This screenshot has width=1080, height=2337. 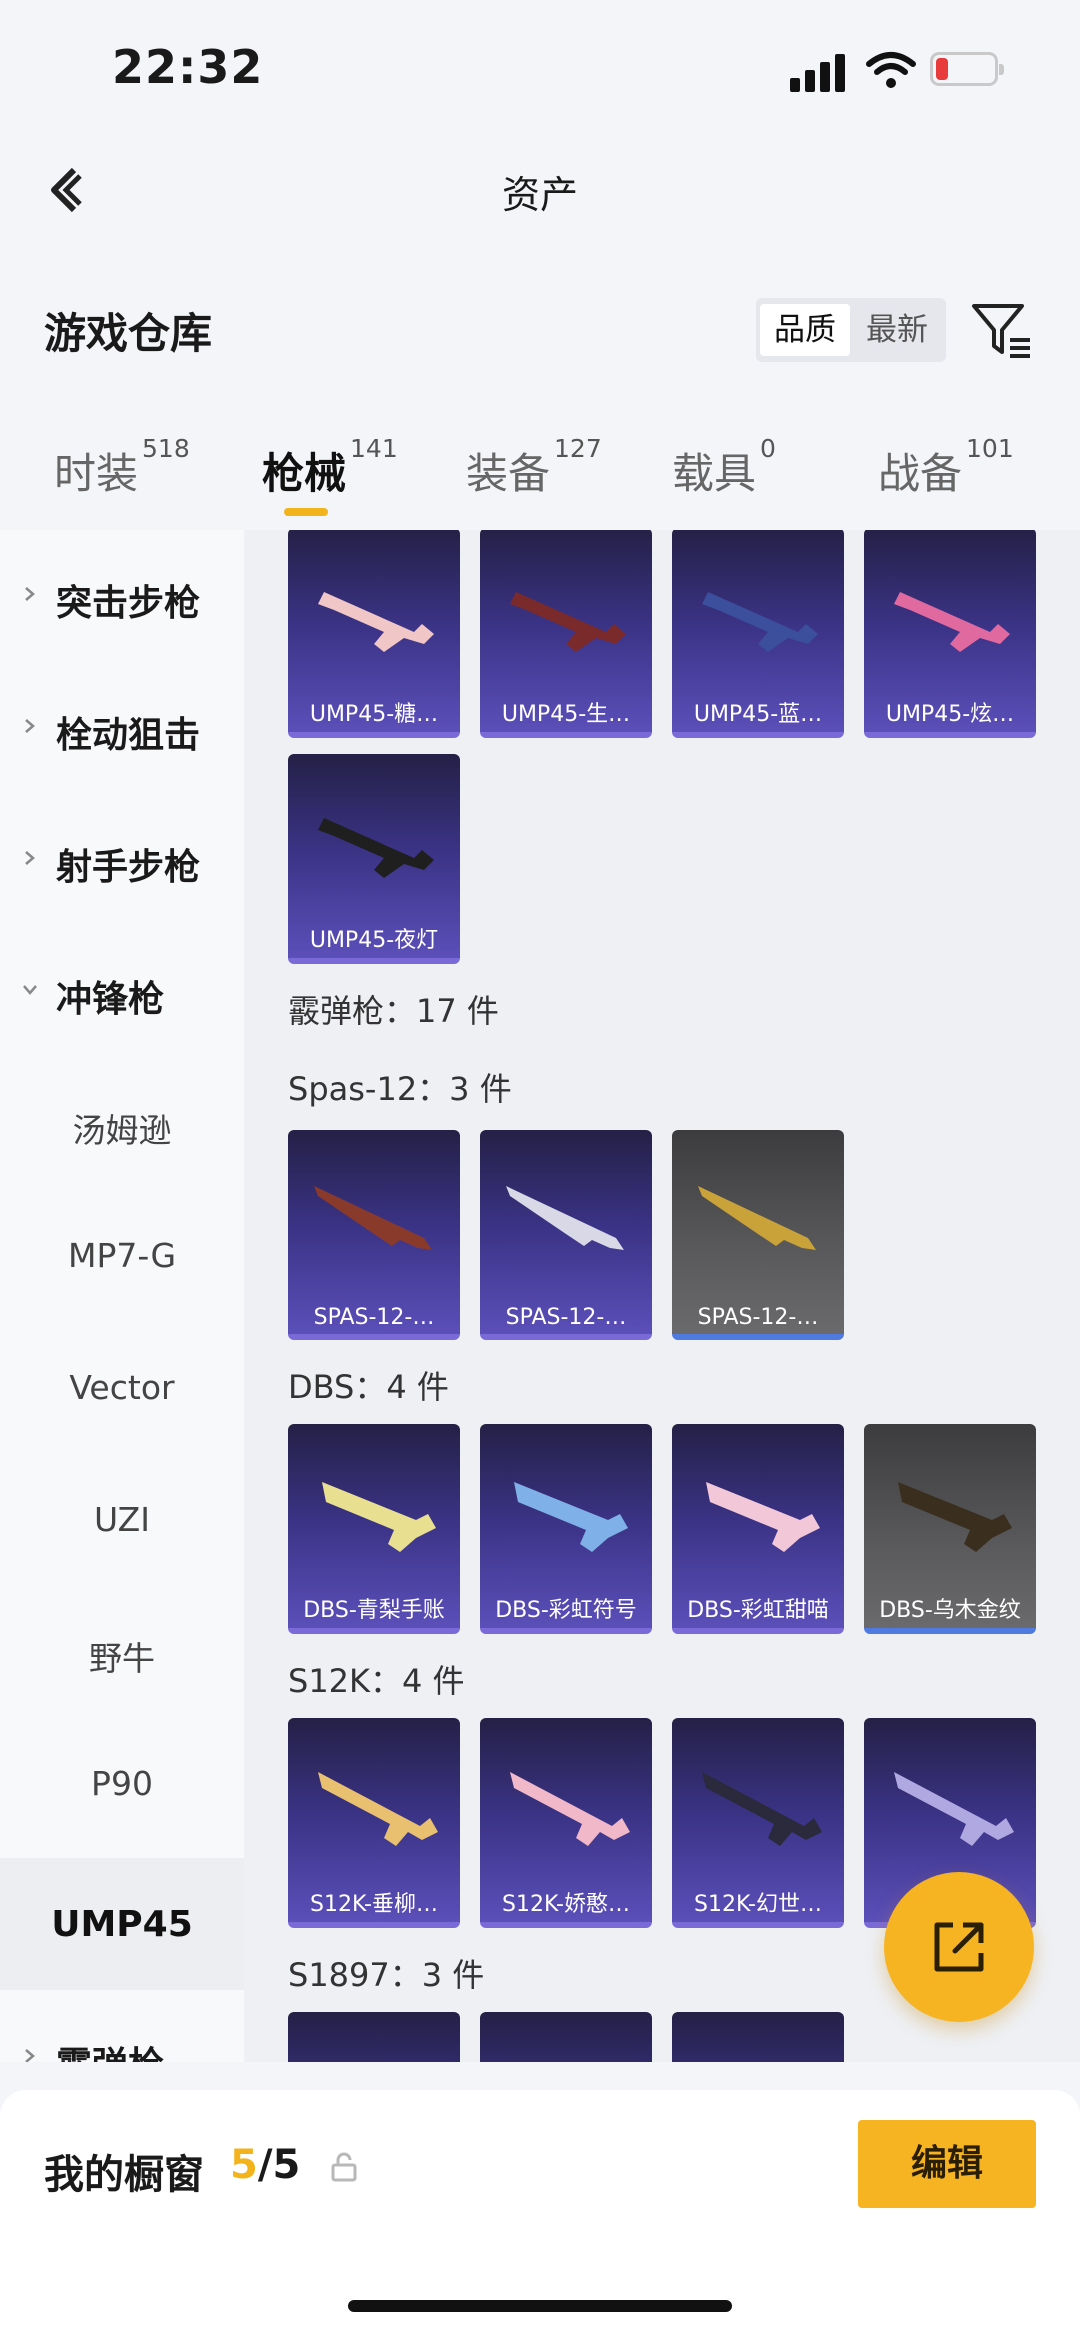 I want to click on sidebar-sub-bison: 野牛, so click(x=122, y=1652).